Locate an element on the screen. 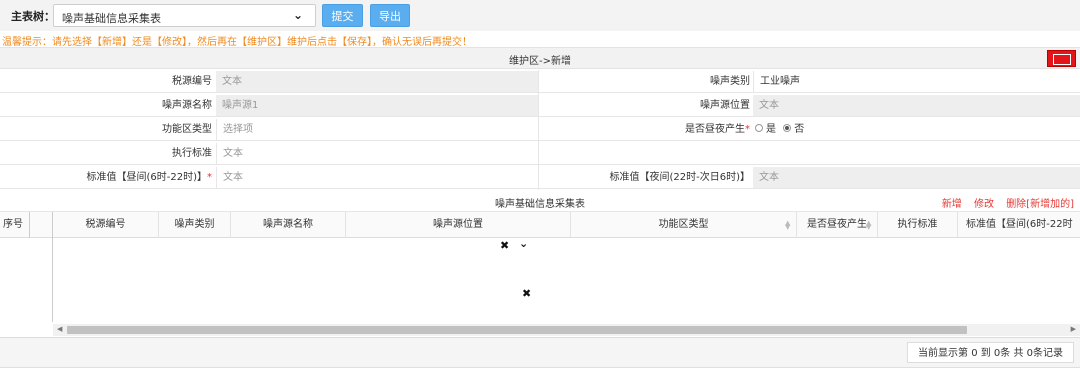 This screenshot has width=1080, height=374. col-header-check is located at coordinates (41, 225).